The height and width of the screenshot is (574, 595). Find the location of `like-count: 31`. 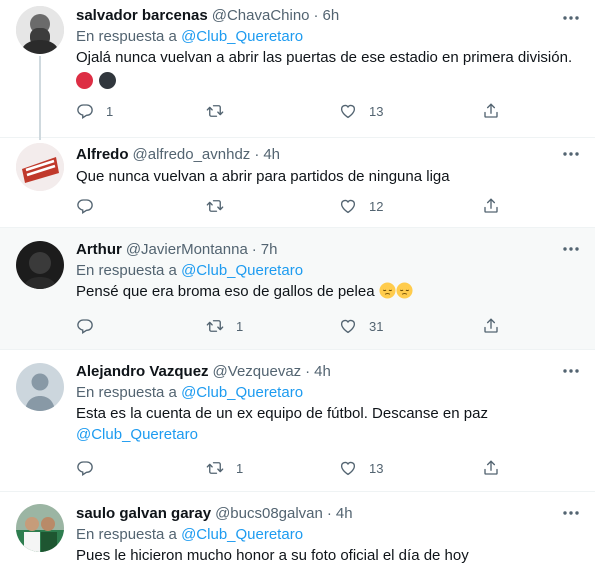

like-count: 31 is located at coordinates (376, 326).